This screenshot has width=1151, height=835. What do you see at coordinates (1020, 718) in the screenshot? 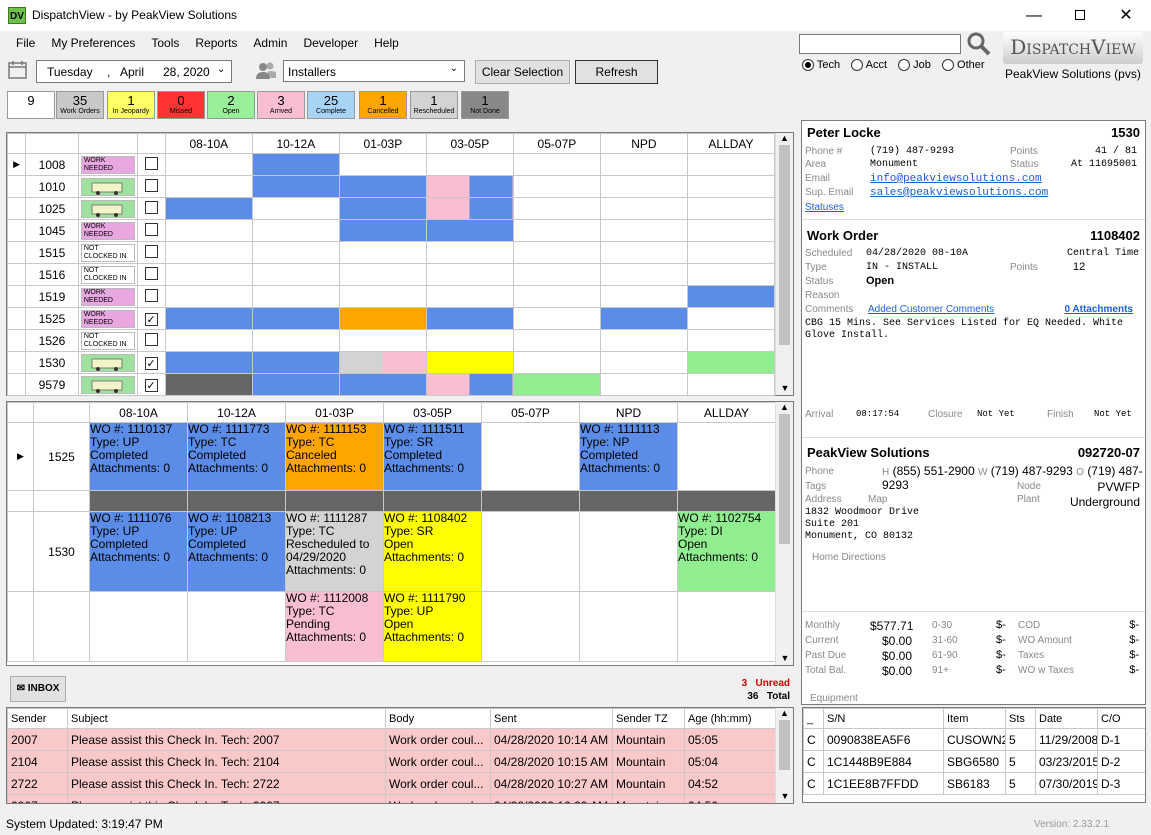
I see `equipment-col-header: Sts` at bounding box center [1020, 718].